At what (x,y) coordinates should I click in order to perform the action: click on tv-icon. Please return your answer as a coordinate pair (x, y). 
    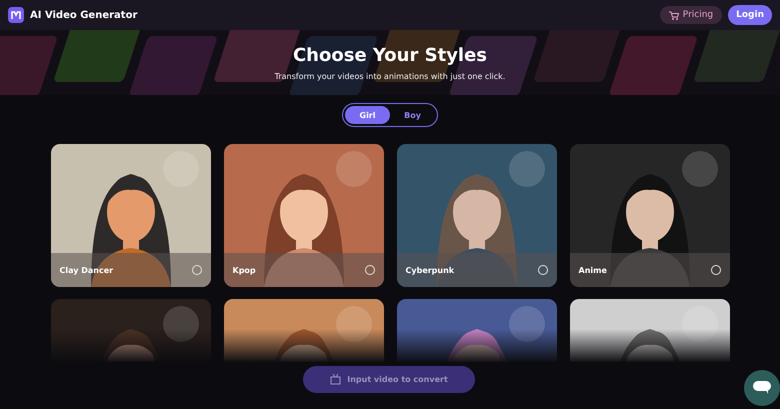
    Looking at the image, I should click on (336, 379).